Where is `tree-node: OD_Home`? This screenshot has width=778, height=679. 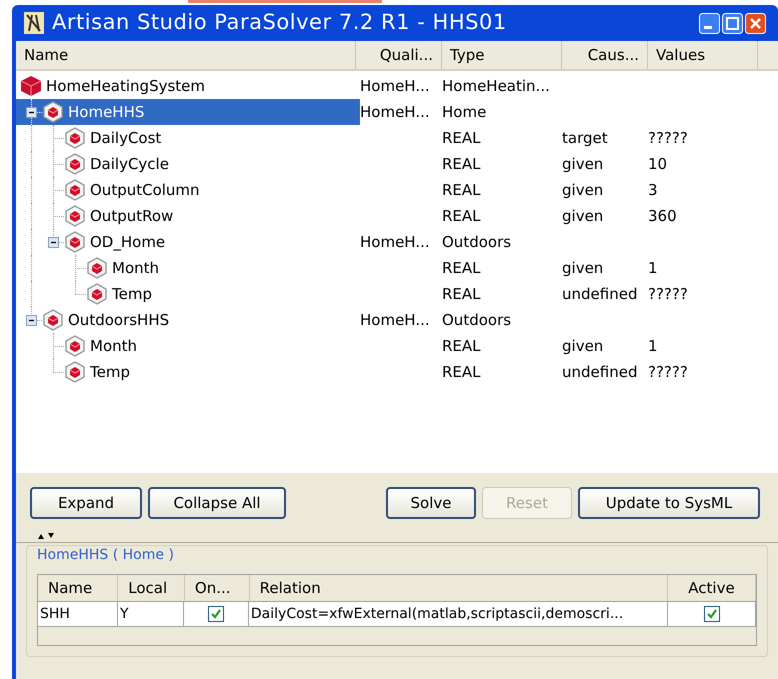 tree-node: OD_Home is located at coordinates (188, 242).